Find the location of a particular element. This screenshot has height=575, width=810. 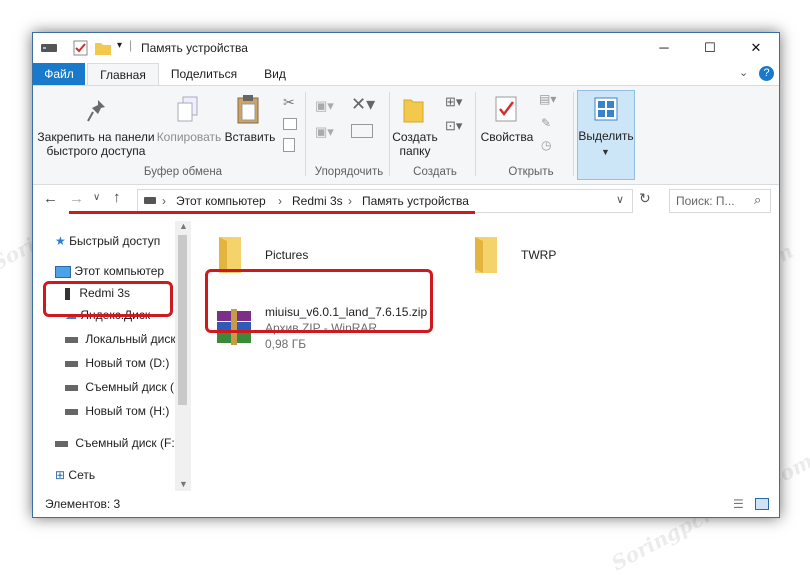

refresh-icon: ↻ is located at coordinates (645, 198).